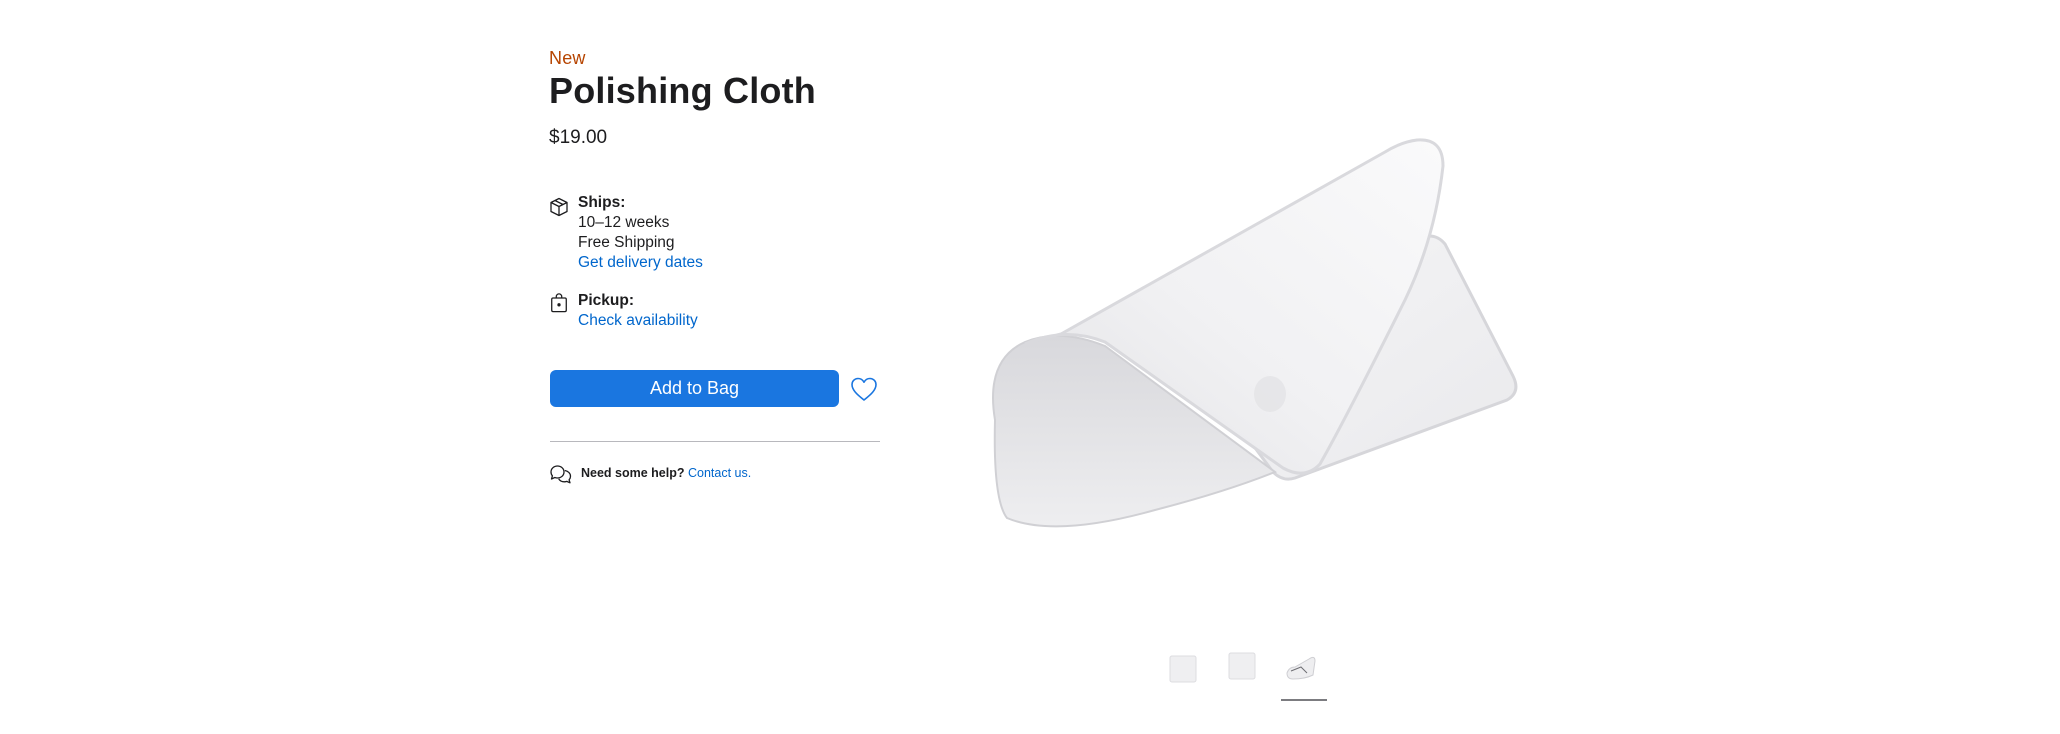  Describe the element at coordinates (559, 303) in the screenshot. I see `store-bag-icon` at that location.